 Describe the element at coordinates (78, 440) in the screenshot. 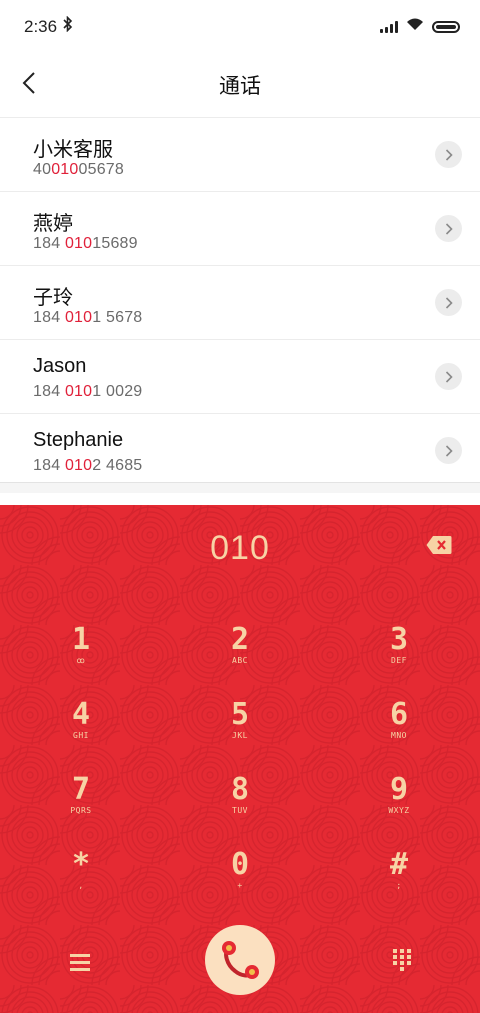

I see `contact-name: Stephanie` at that location.